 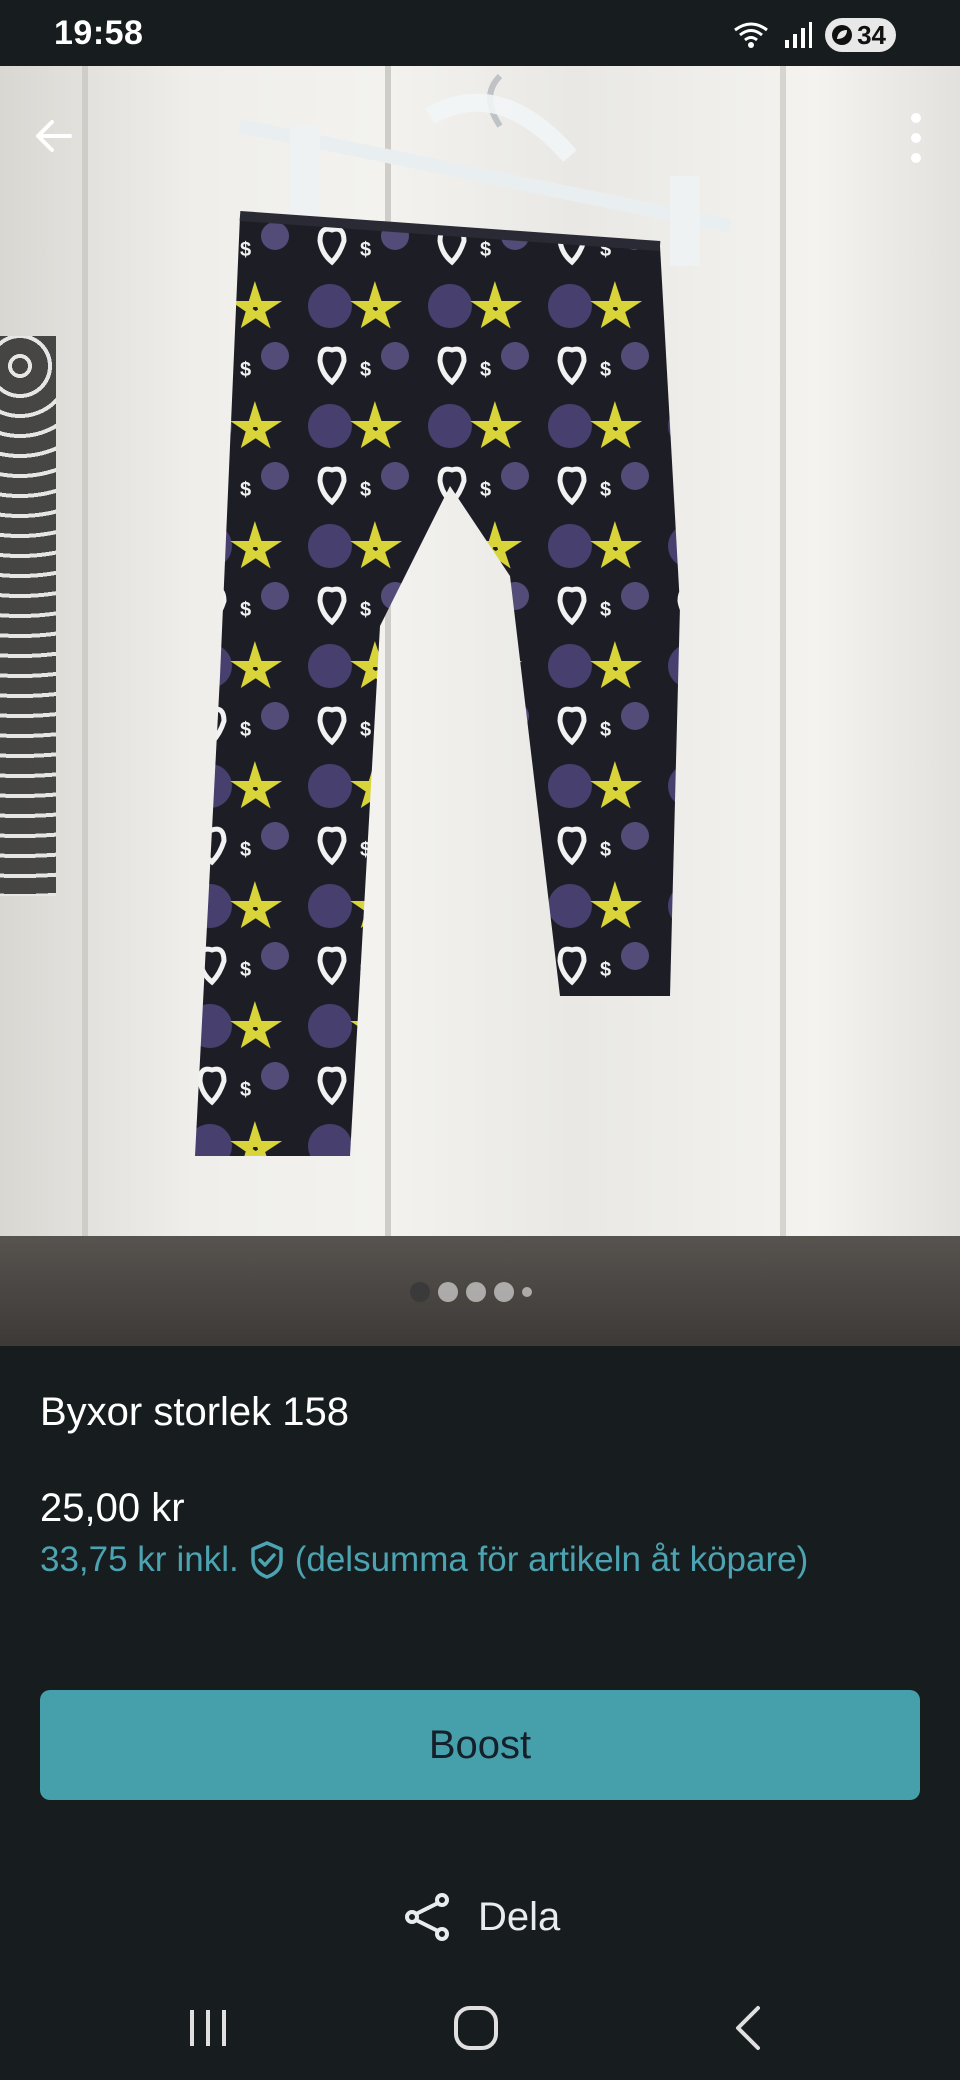 I want to click on listing-price: 25,00 kr, so click(x=112, y=1508).